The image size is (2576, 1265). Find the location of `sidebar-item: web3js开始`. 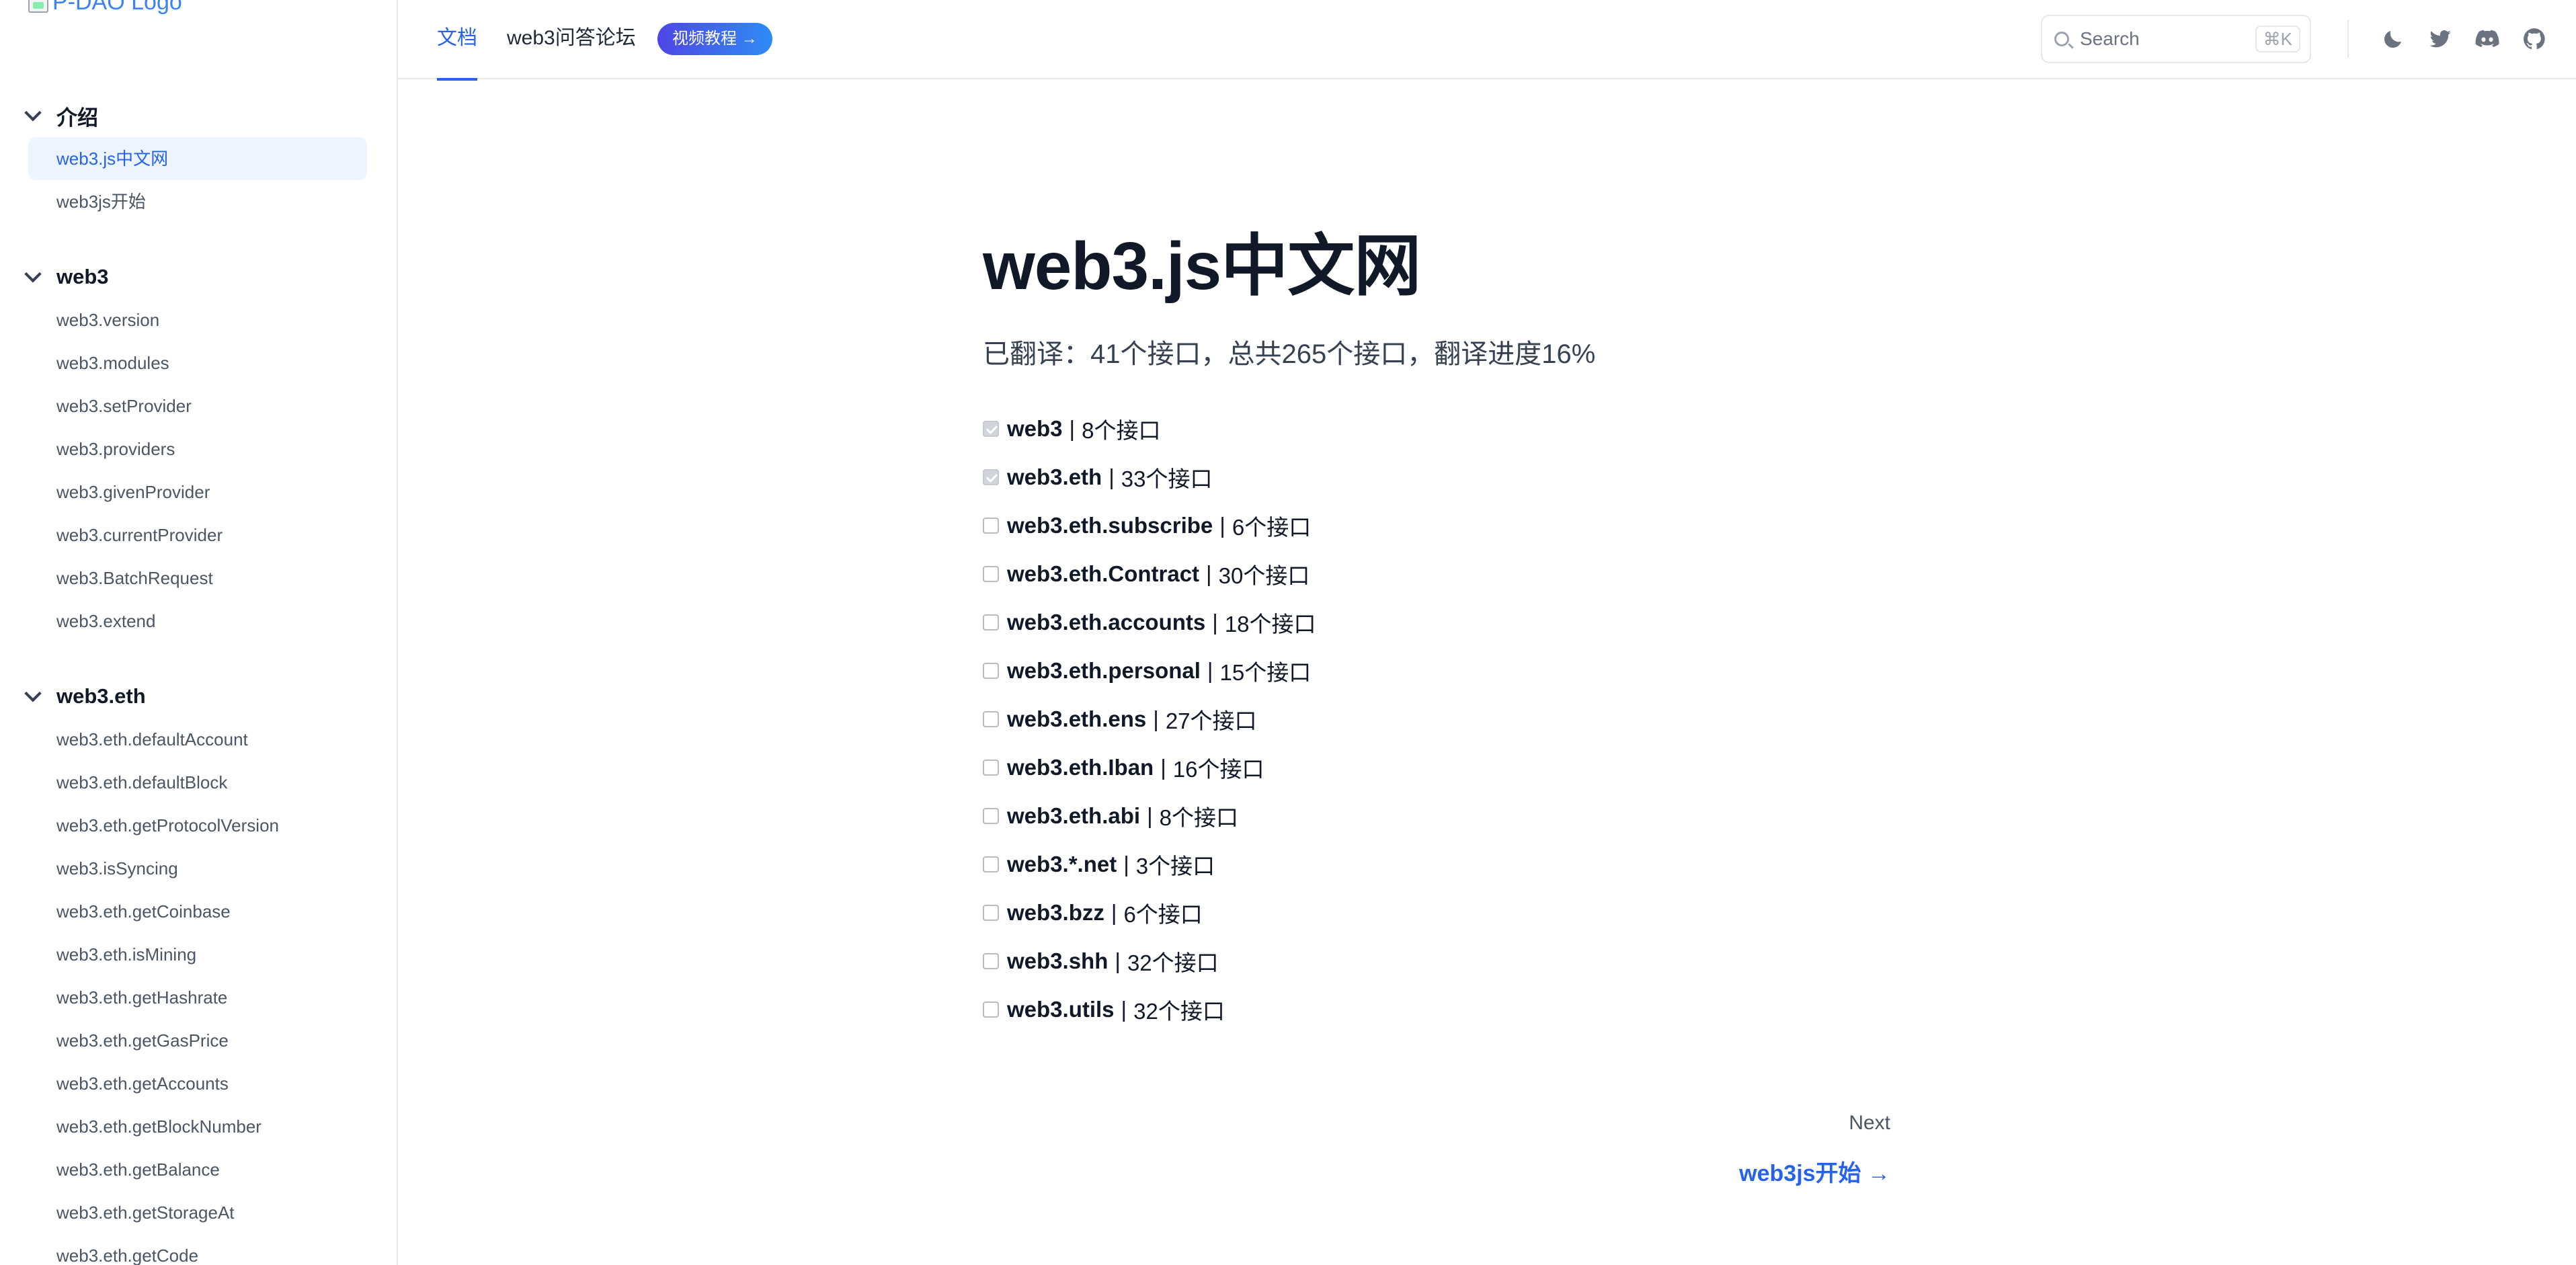

sidebar-item: web3js开始 is located at coordinates (197, 201).